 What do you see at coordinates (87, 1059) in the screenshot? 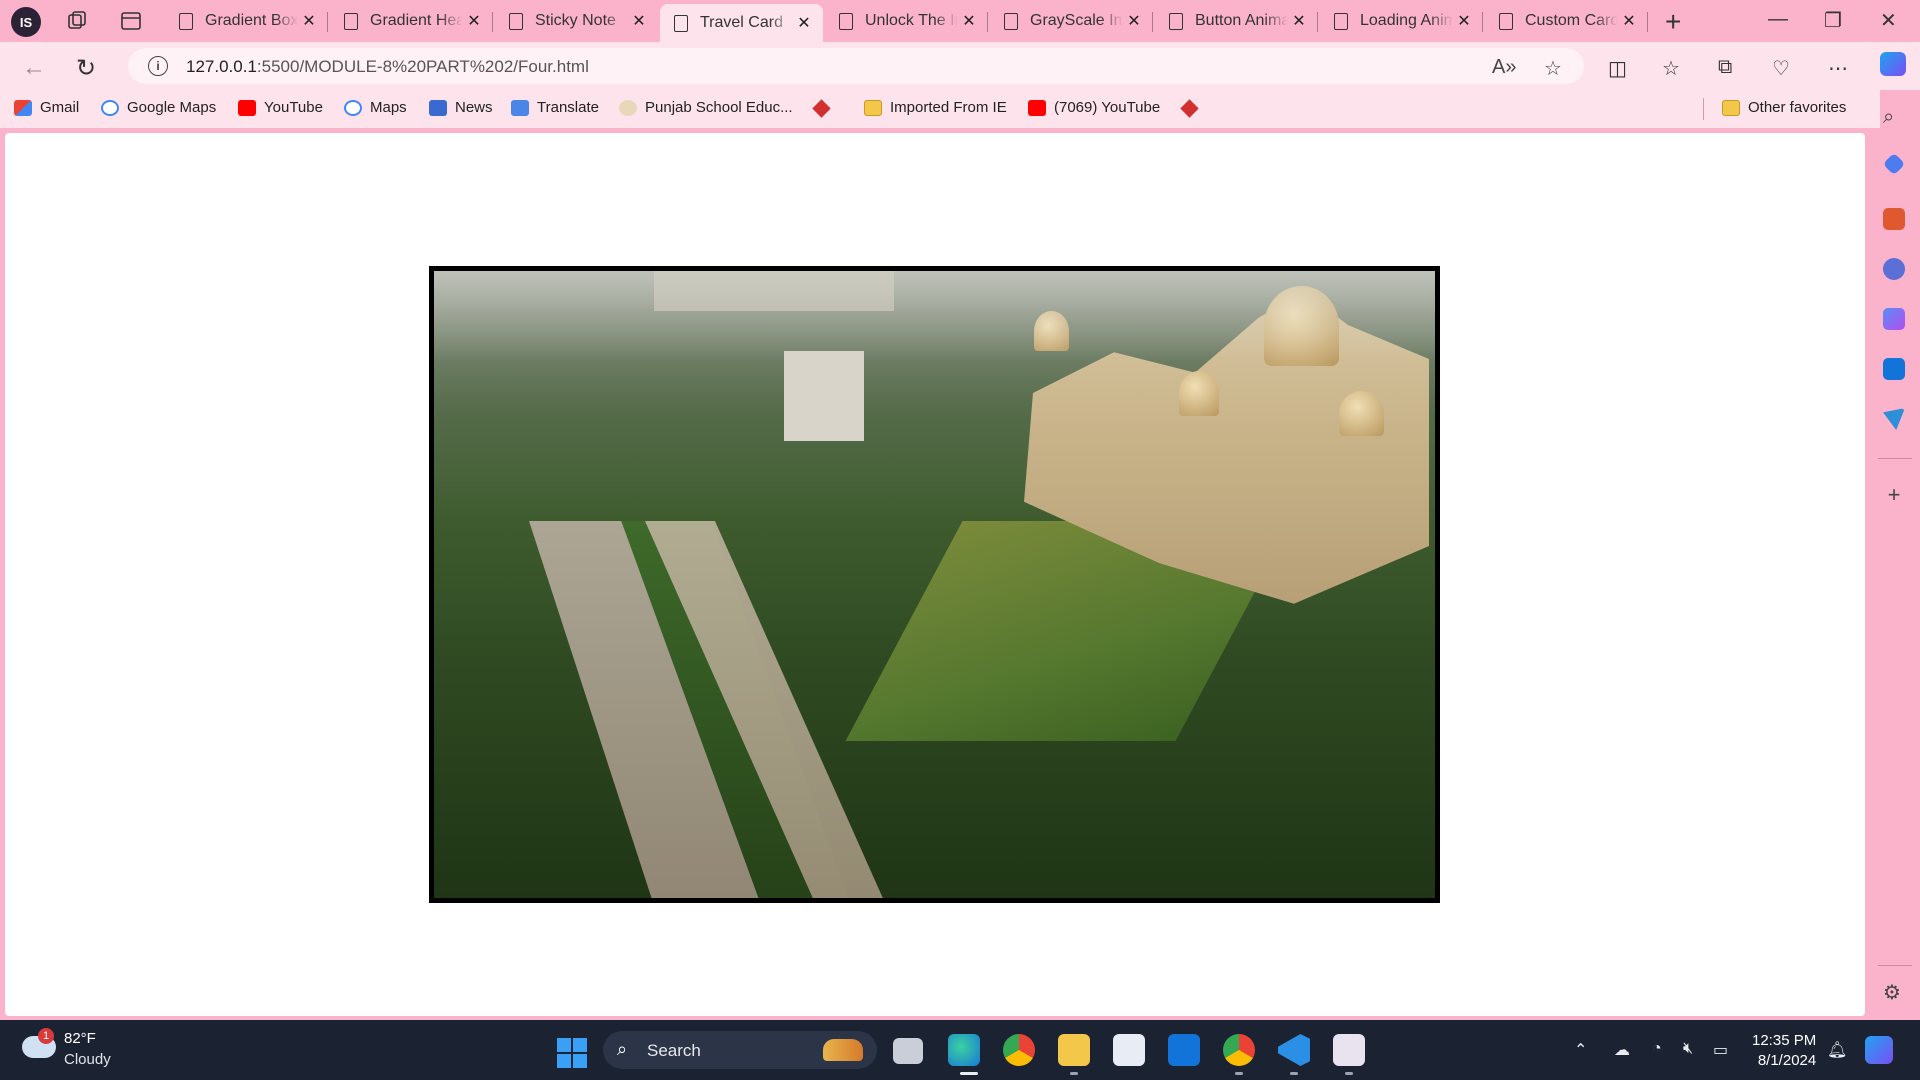
I see `weather-condition: Cloudy` at bounding box center [87, 1059].